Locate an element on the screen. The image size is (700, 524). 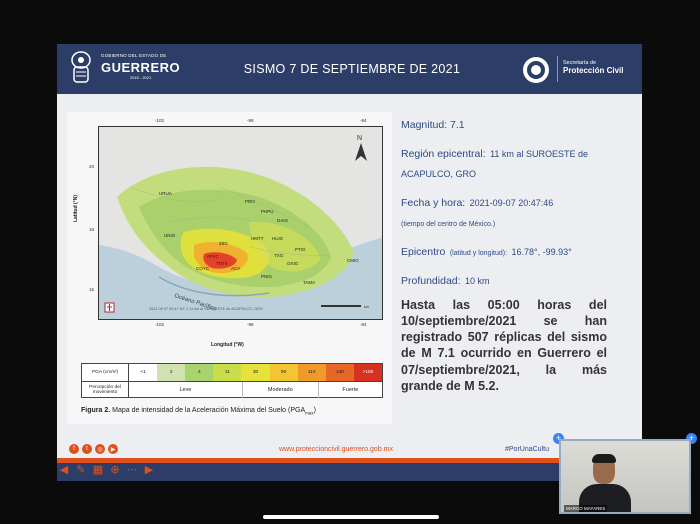
next-slide-icon: ▶ is located at coordinates (149, 469).